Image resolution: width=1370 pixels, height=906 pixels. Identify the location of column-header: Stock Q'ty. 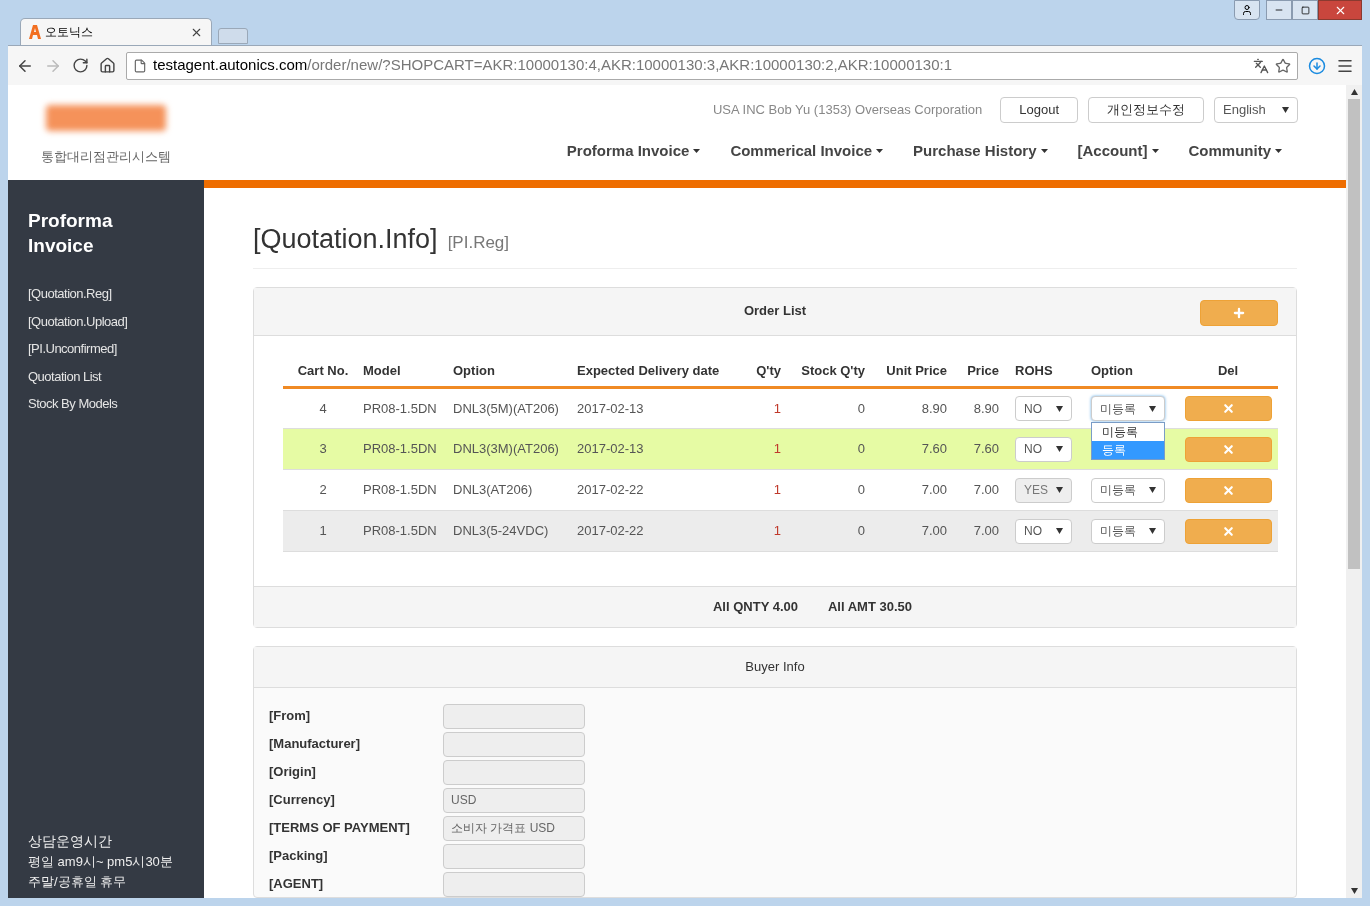
(829, 372).